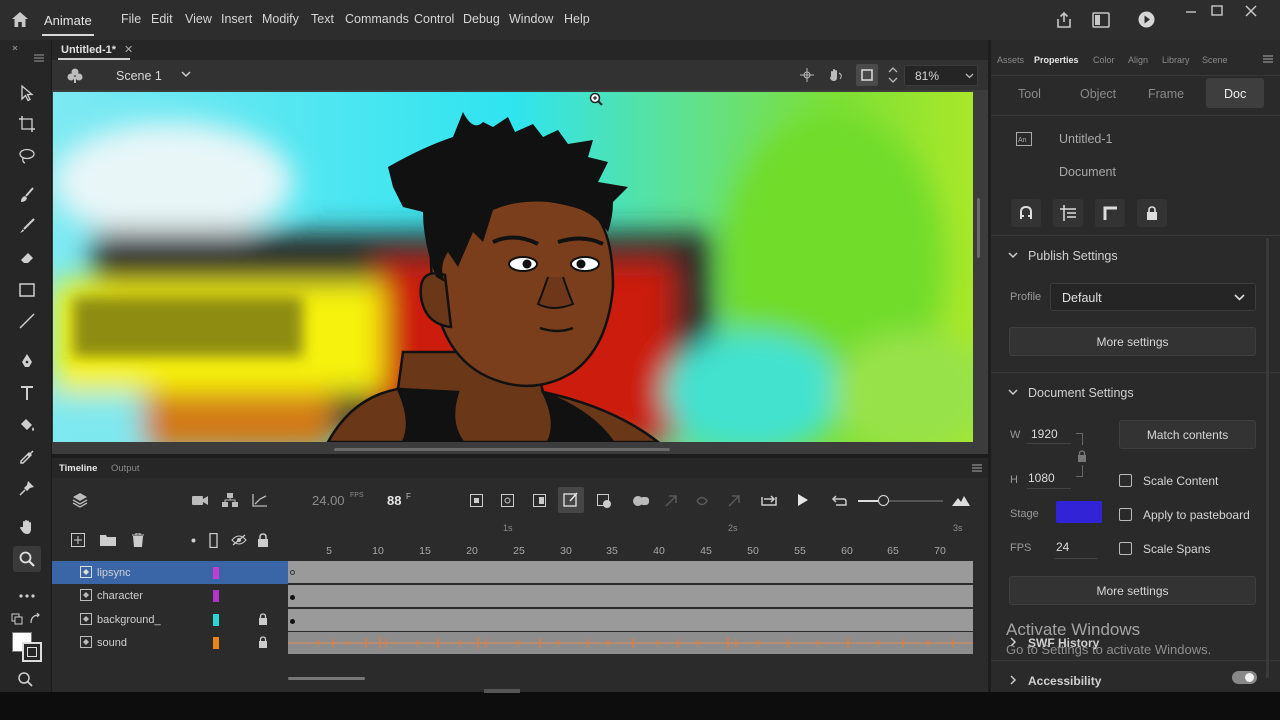 This screenshot has width=1280, height=720. I want to click on tab-output: Output, so click(125, 468).